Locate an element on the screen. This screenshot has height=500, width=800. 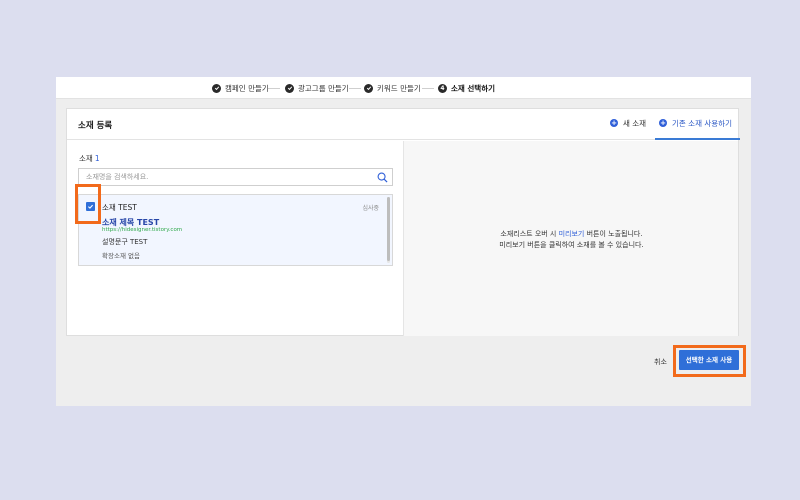
tab-label: 기존 소재 사용하기 is located at coordinates (702, 123).